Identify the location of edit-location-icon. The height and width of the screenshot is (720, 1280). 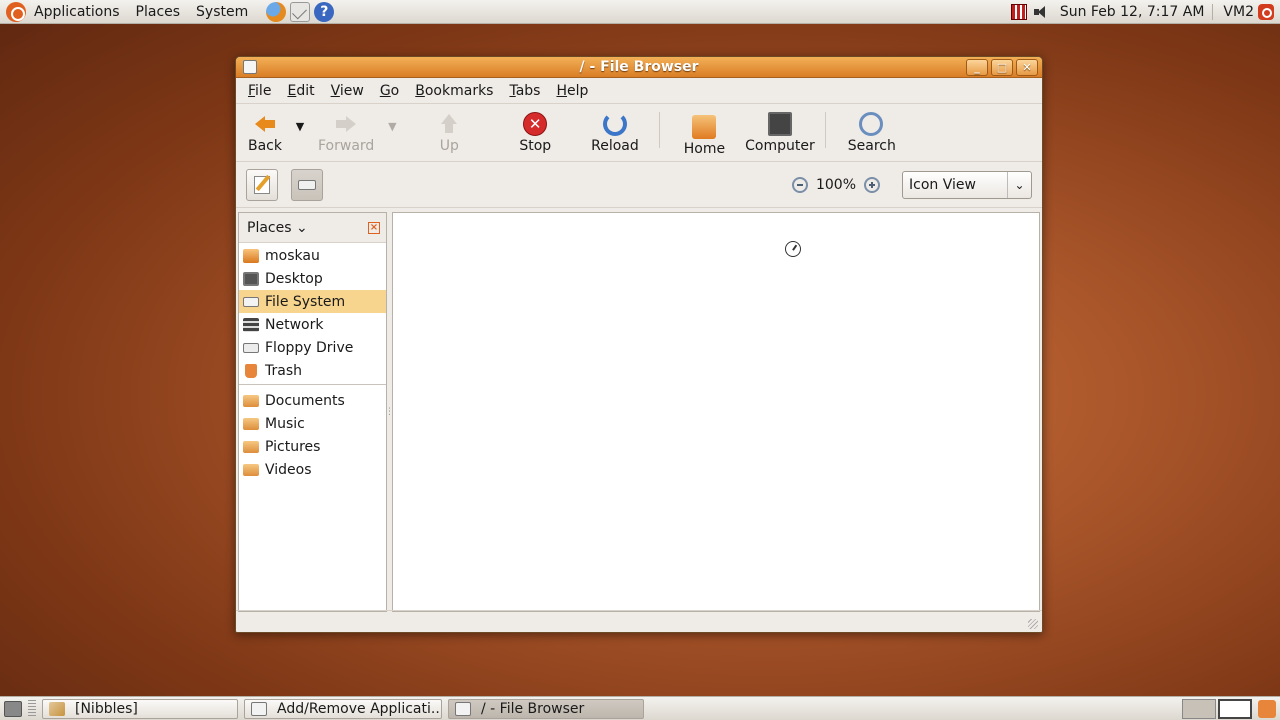
(262, 184).